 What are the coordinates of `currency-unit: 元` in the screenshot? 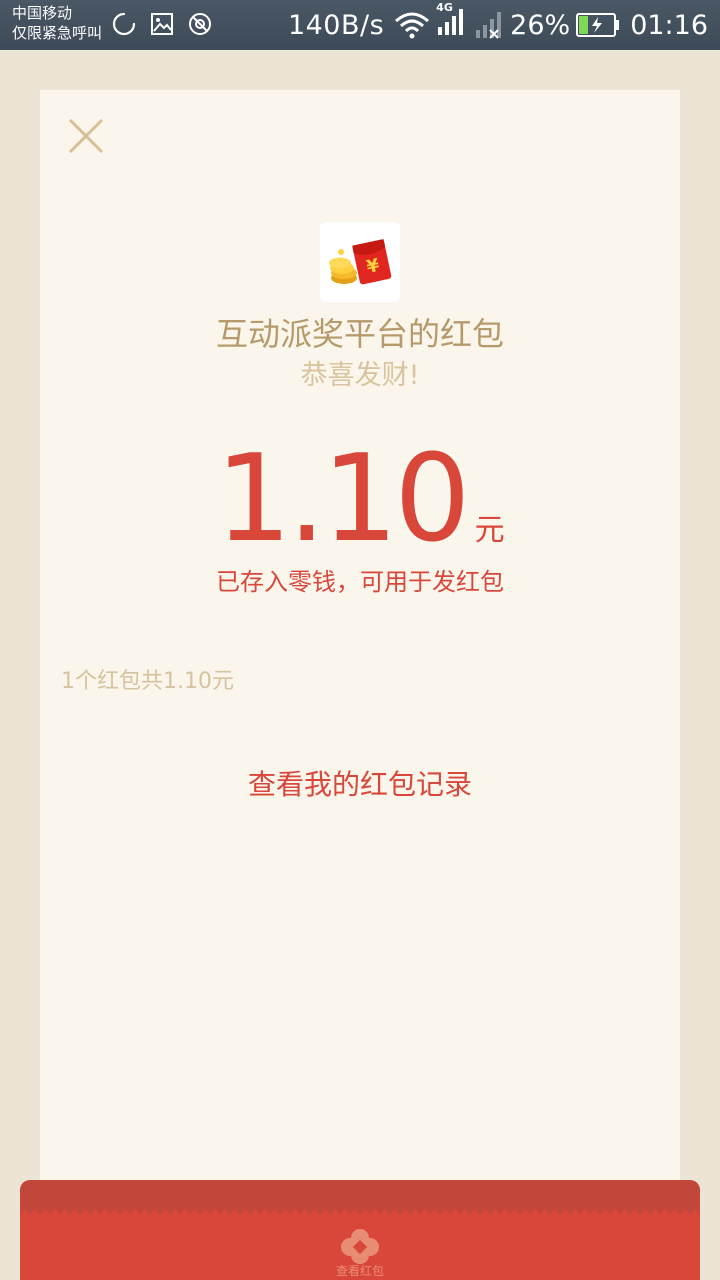 It's located at (489, 530).